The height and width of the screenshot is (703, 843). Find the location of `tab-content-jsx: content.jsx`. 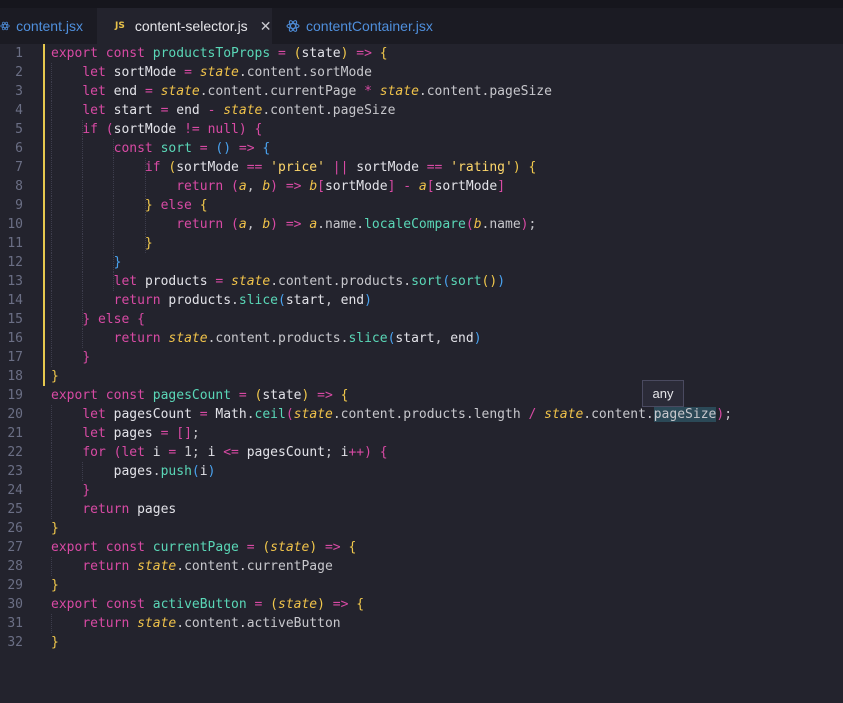

tab-content-jsx: content.jsx is located at coordinates (48, 26).